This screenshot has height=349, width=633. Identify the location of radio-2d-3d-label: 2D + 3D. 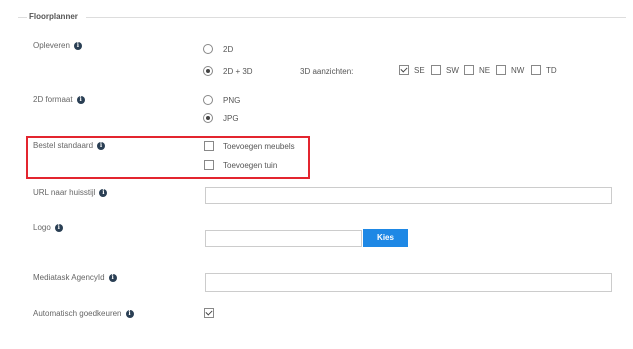
(238, 71).